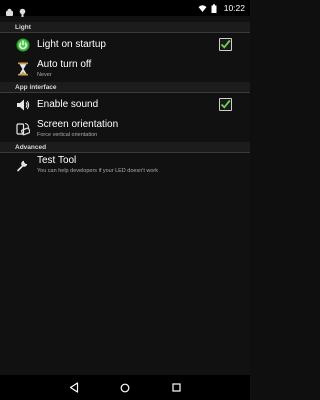  What do you see at coordinates (202, 8) in the screenshot?
I see `wifi-icon` at bounding box center [202, 8].